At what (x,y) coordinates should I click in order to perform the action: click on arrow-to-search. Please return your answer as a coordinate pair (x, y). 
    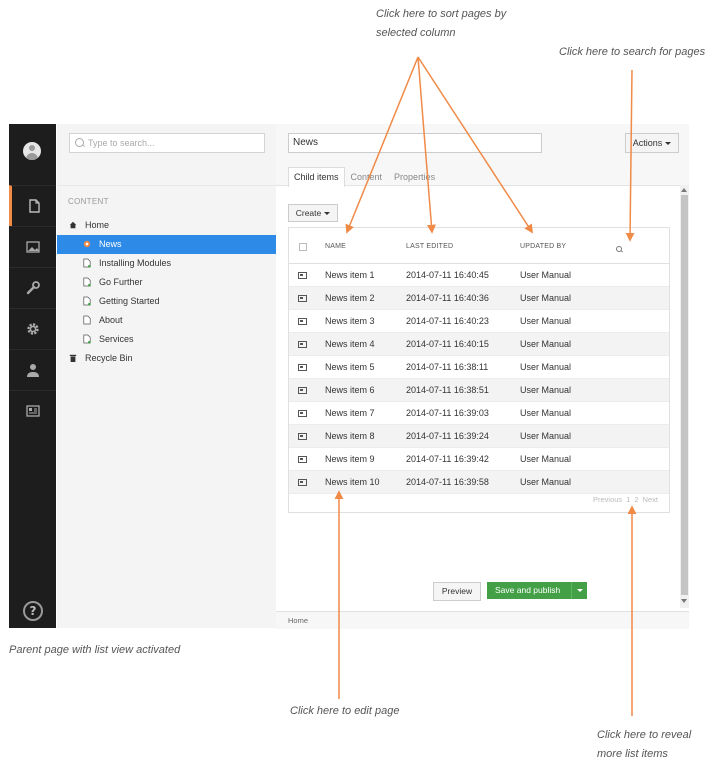
    Looking at the image, I should click on (630, 155).